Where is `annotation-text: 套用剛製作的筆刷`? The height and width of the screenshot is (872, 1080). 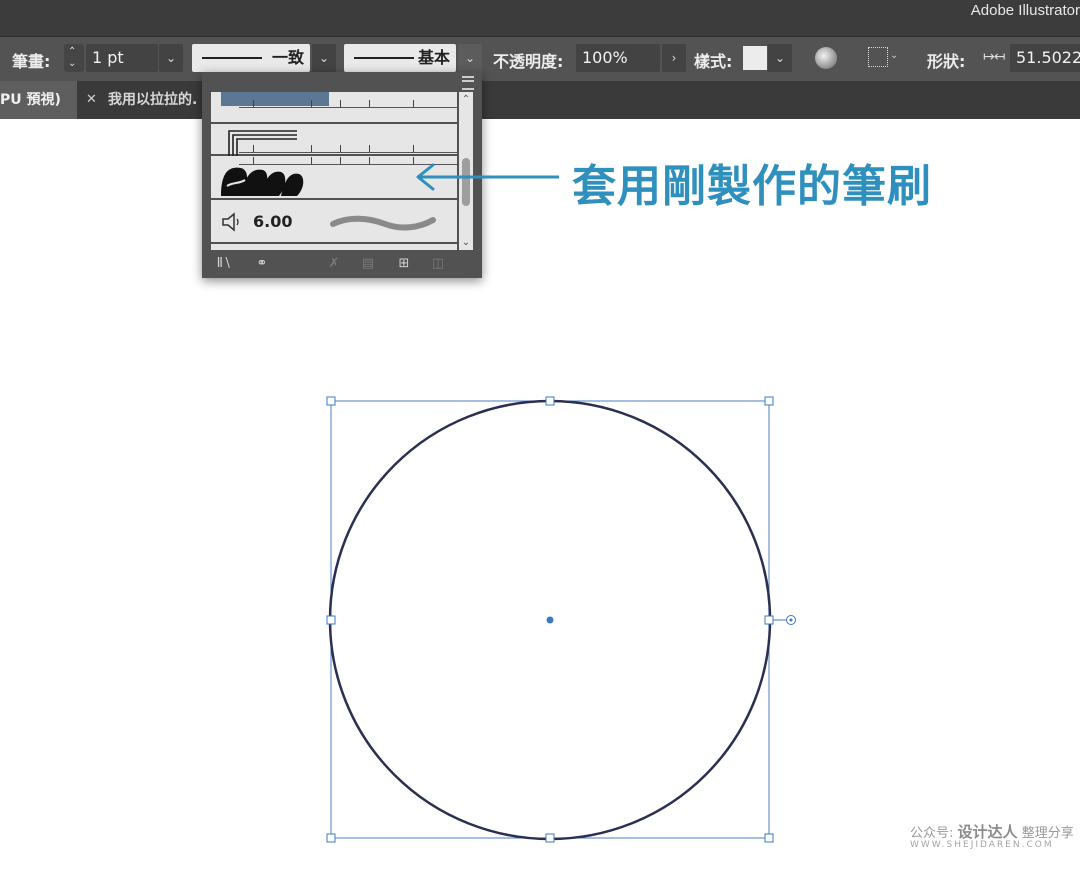
annotation-text: 套用剛製作的筆刷 is located at coordinates (752, 186).